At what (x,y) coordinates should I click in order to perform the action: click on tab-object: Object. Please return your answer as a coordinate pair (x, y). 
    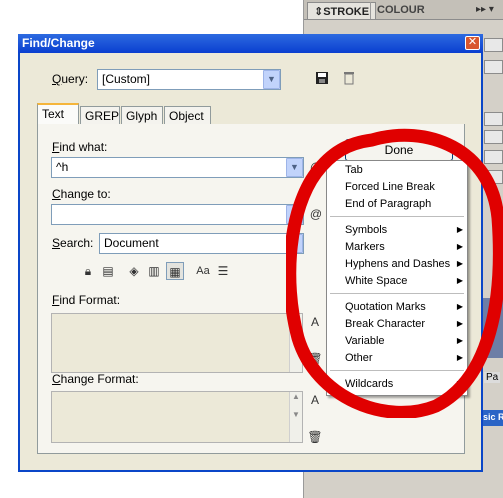
    Looking at the image, I should click on (187, 115).